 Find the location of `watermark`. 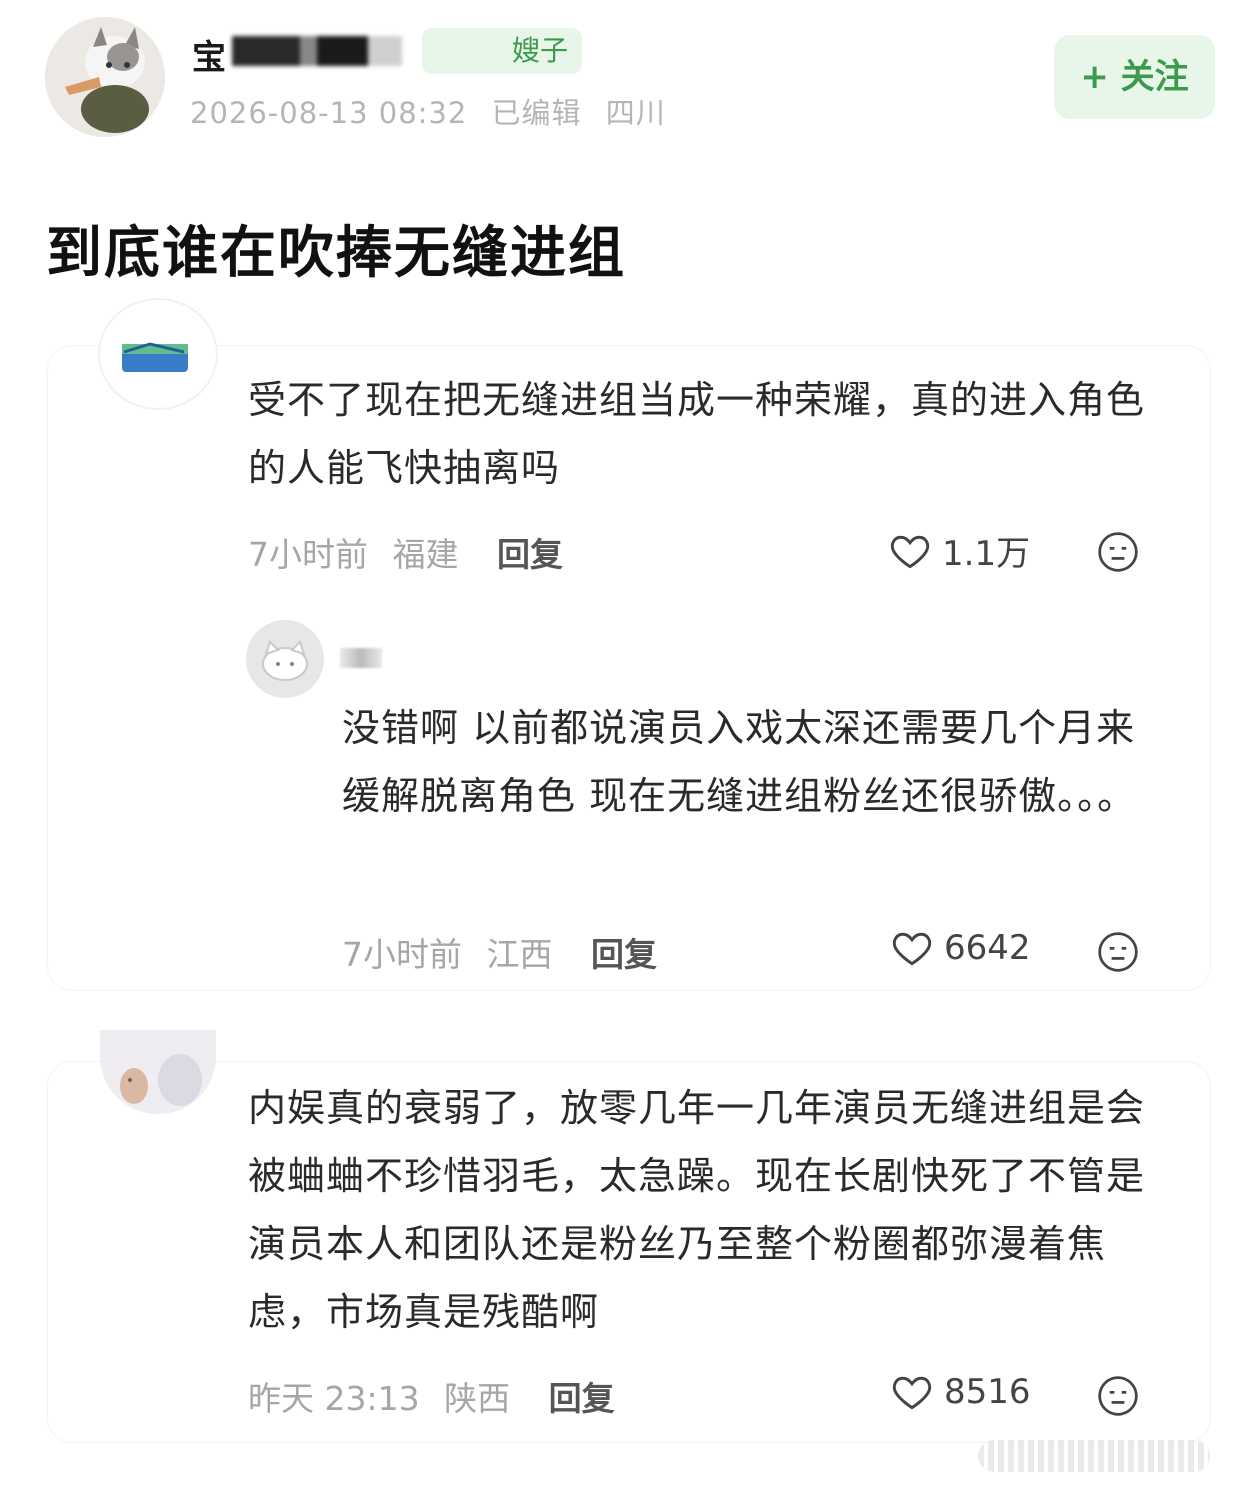

watermark is located at coordinates (1094, 1456).